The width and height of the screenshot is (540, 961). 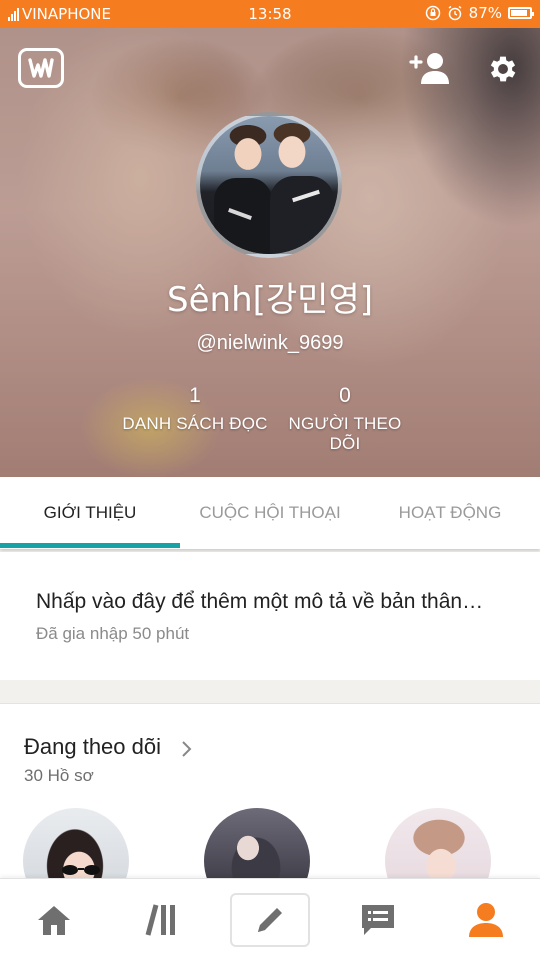 What do you see at coordinates (270, 343) in the screenshot?
I see `username-handle: @nielwink_9699` at bounding box center [270, 343].